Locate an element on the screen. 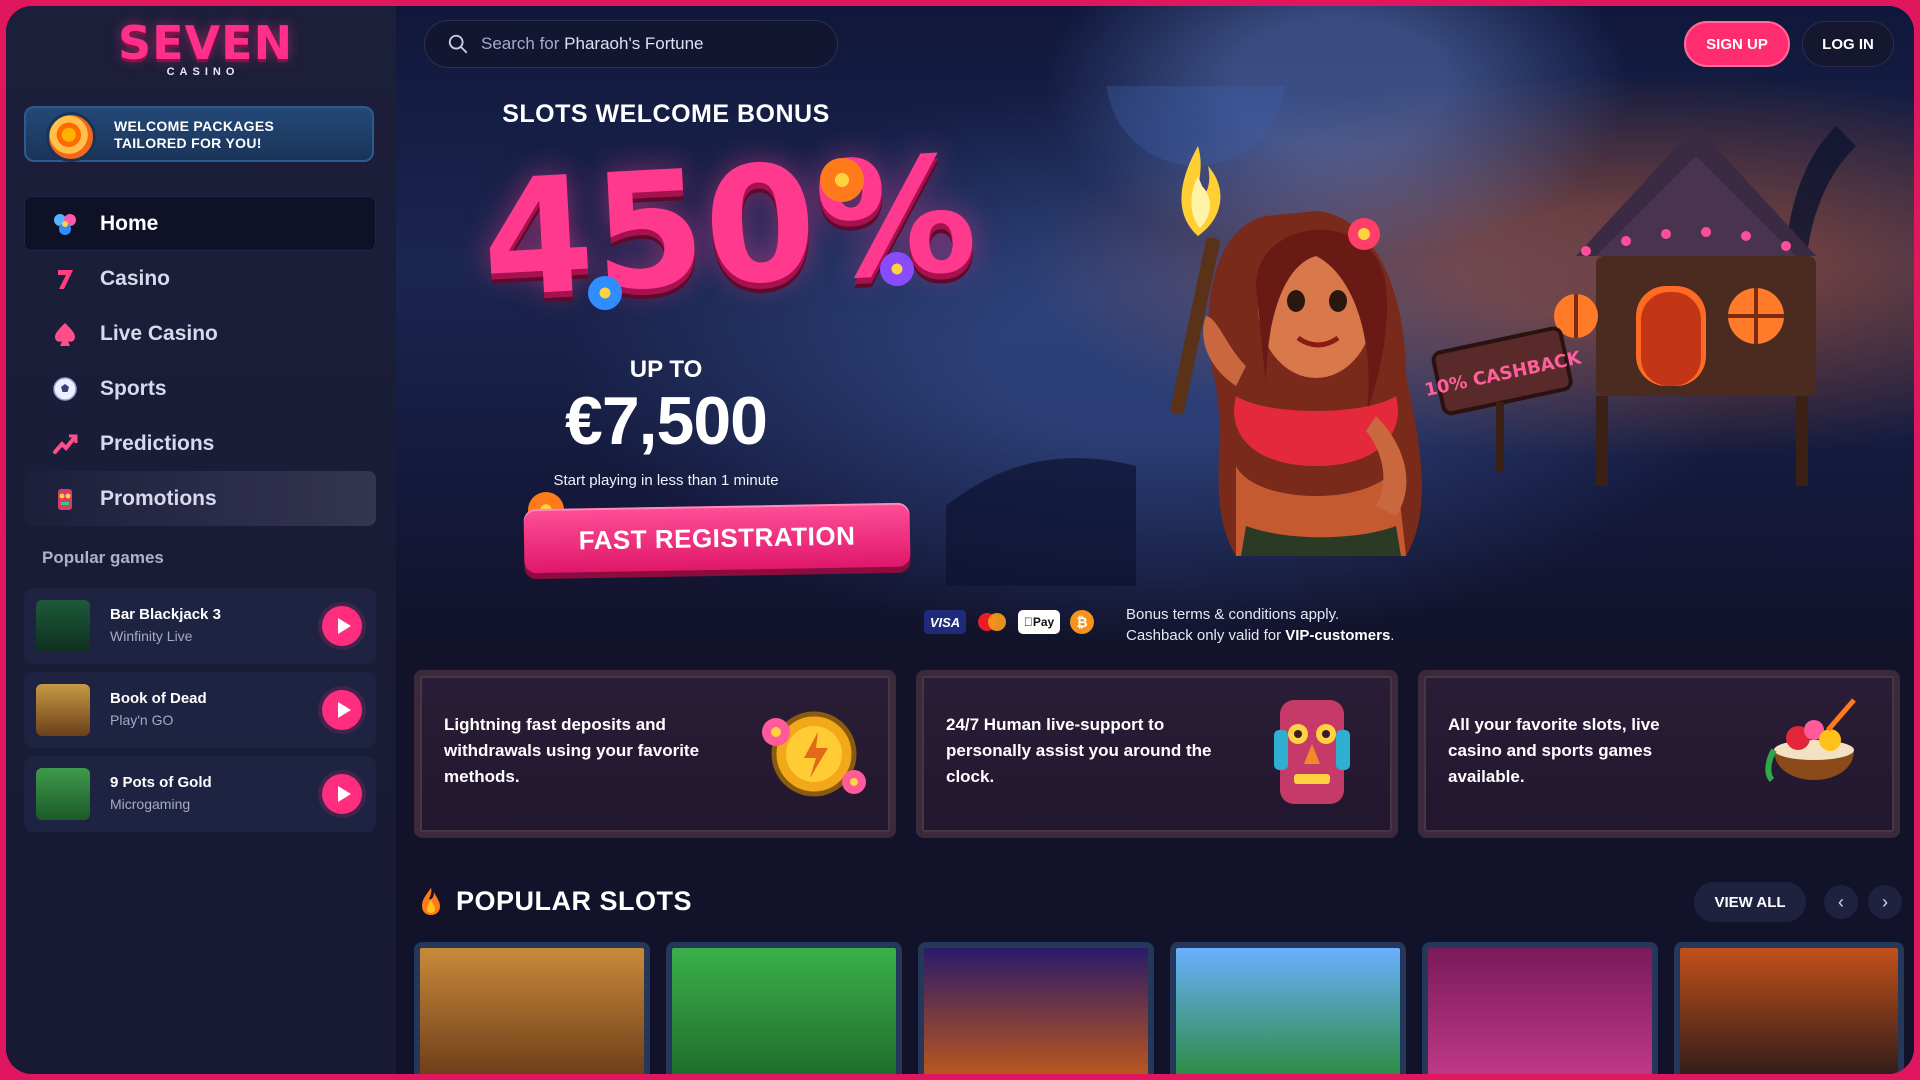 The width and height of the screenshot is (1920, 1080). search-term: Pharaoh's Fortune is located at coordinates (634, 43).